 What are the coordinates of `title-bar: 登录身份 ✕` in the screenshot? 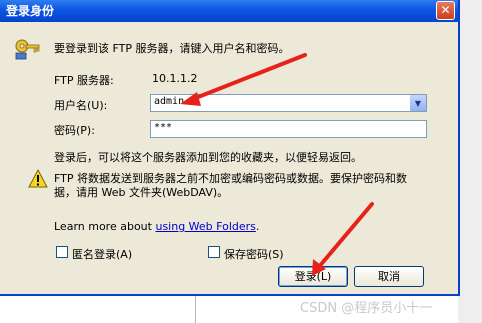 It's located at (229, 11).